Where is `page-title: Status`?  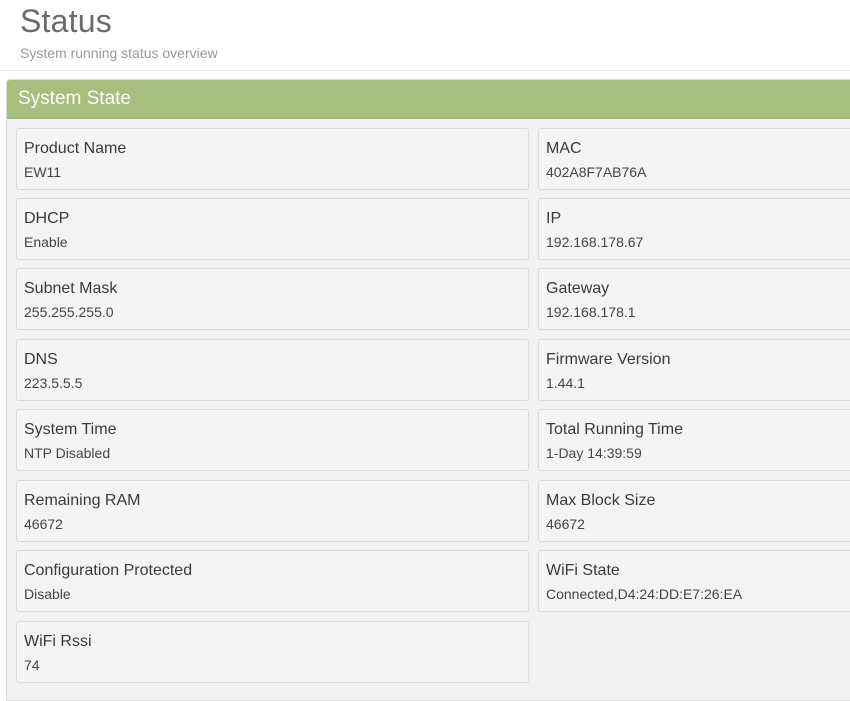
page-title: Status is located at coordinates (66, 21).